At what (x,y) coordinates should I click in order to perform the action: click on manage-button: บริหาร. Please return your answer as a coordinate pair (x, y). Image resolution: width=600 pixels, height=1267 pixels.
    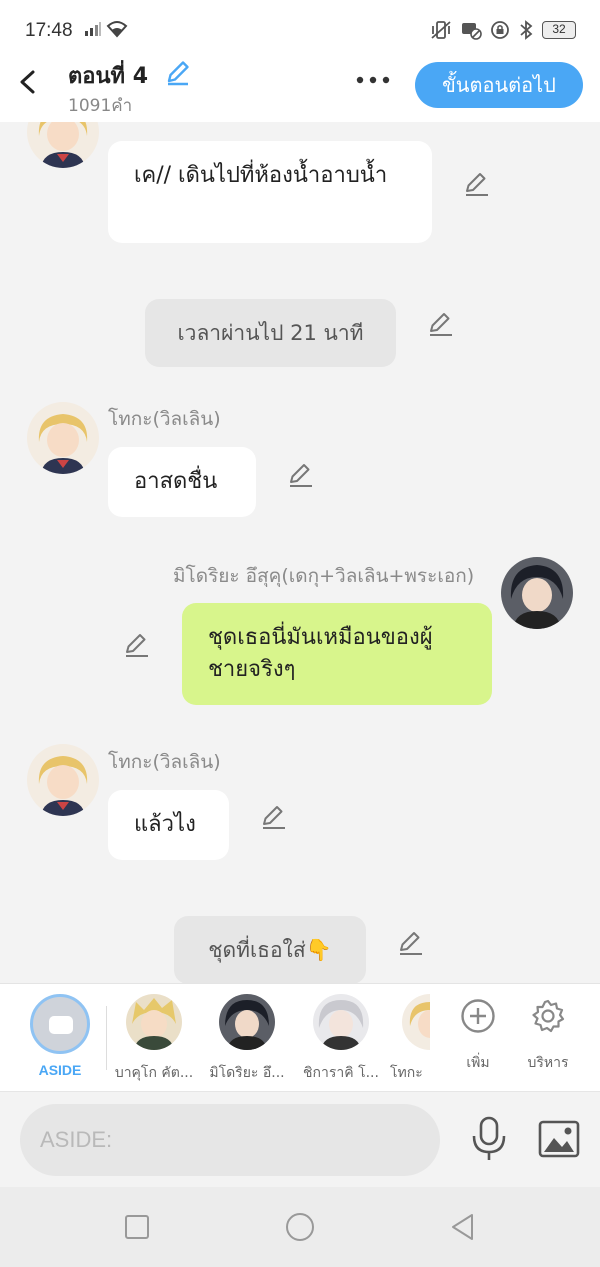
    Looking at the image, I should click on (548, 1036).